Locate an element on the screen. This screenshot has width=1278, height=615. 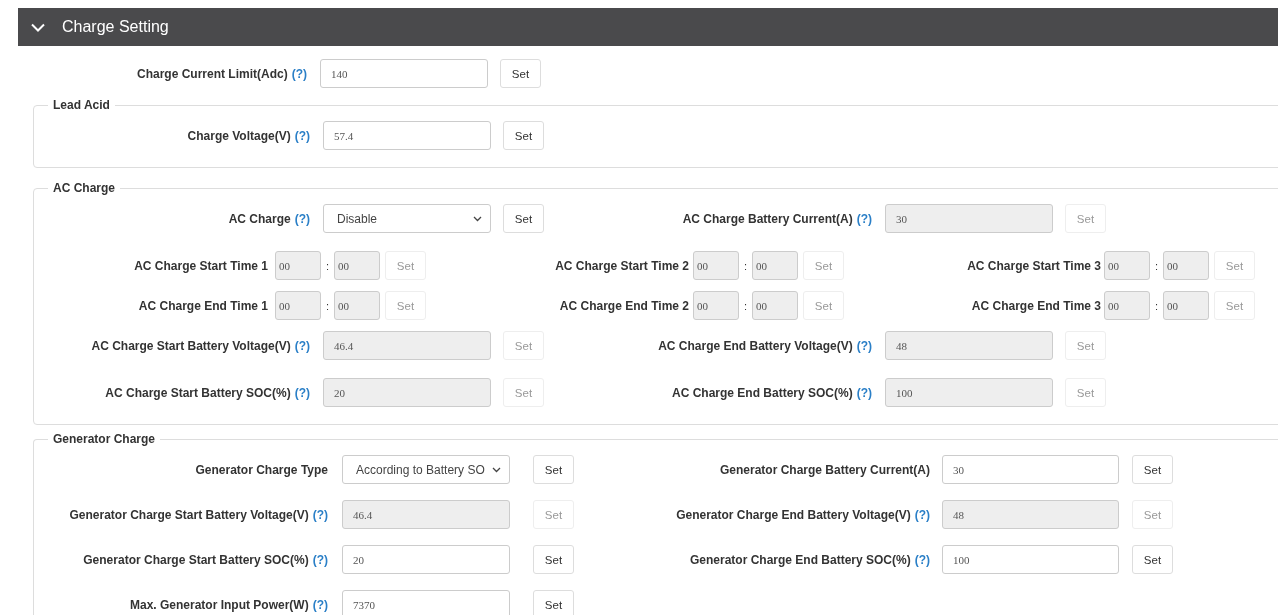
field-label: Generator Charge Type is located at coordinates (261, 469).